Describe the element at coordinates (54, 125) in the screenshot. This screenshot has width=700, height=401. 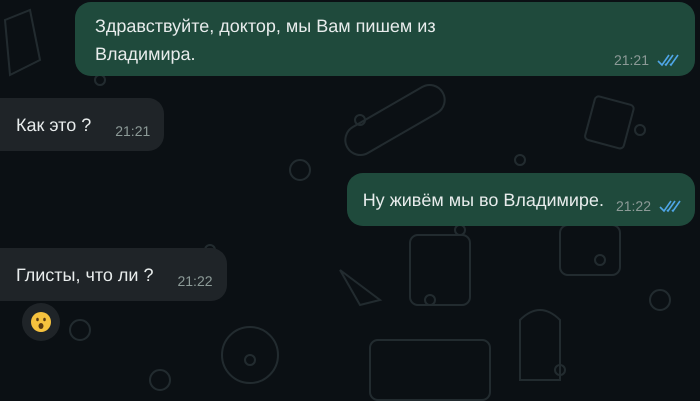
I see `message-text: Как это ?` at that location.